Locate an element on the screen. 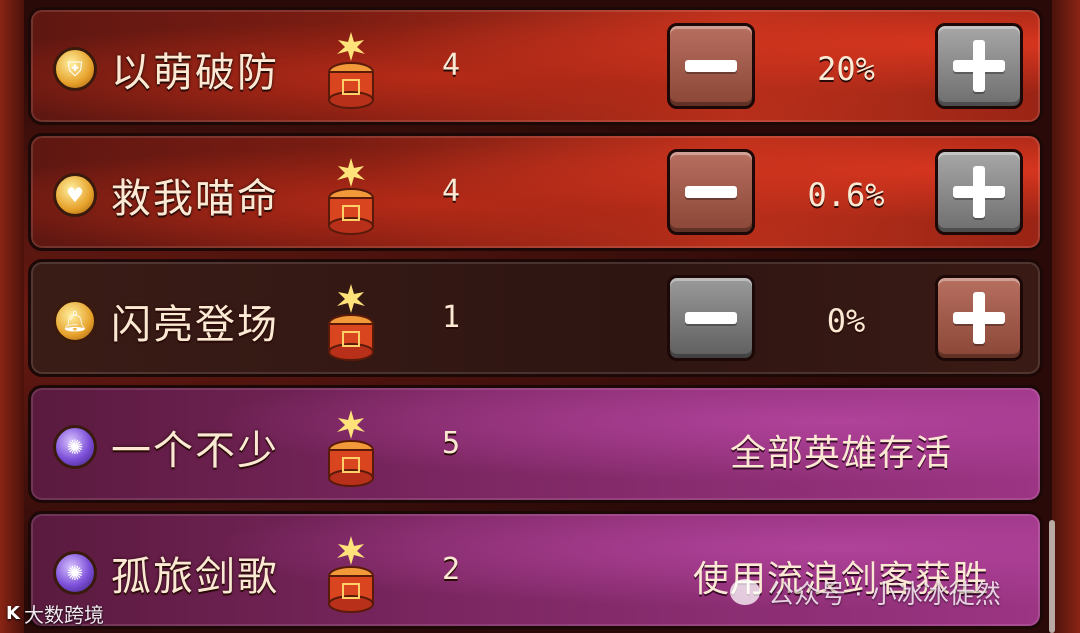 The height and width of the screenshot is (633, 1080). watermark-left: K 大数跨境 is located at coordinates (55, 613).